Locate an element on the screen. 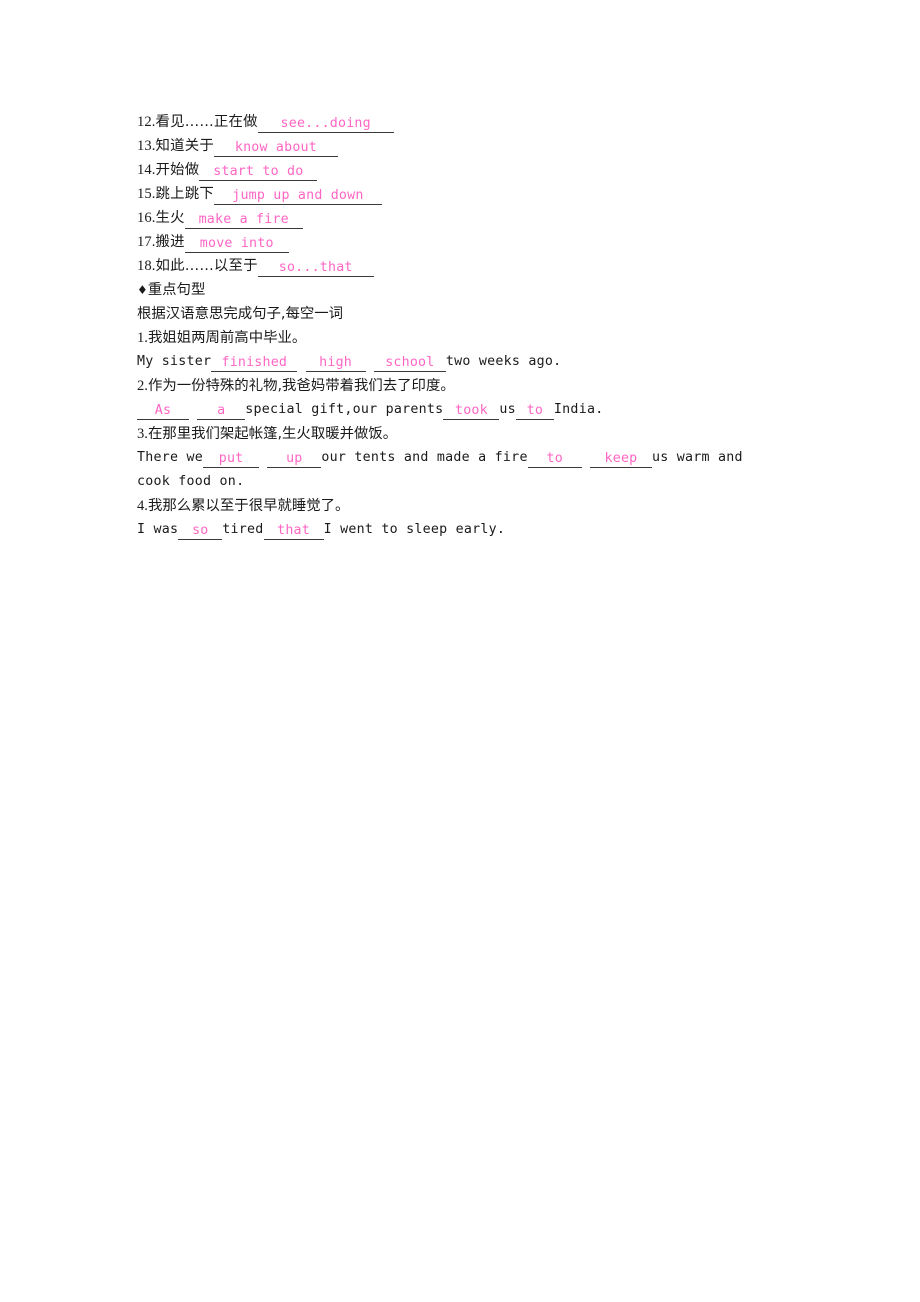 The image size is (920, 1302). phrase-prompt: 开始做 is located at coordinates (177, 170).